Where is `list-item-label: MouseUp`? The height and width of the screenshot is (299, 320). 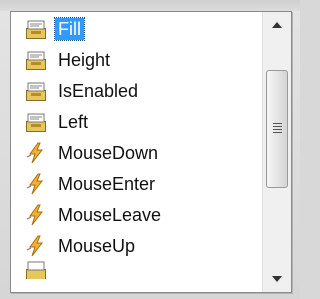 list-item-label: MouseUp is located at coordinates (97, 245).